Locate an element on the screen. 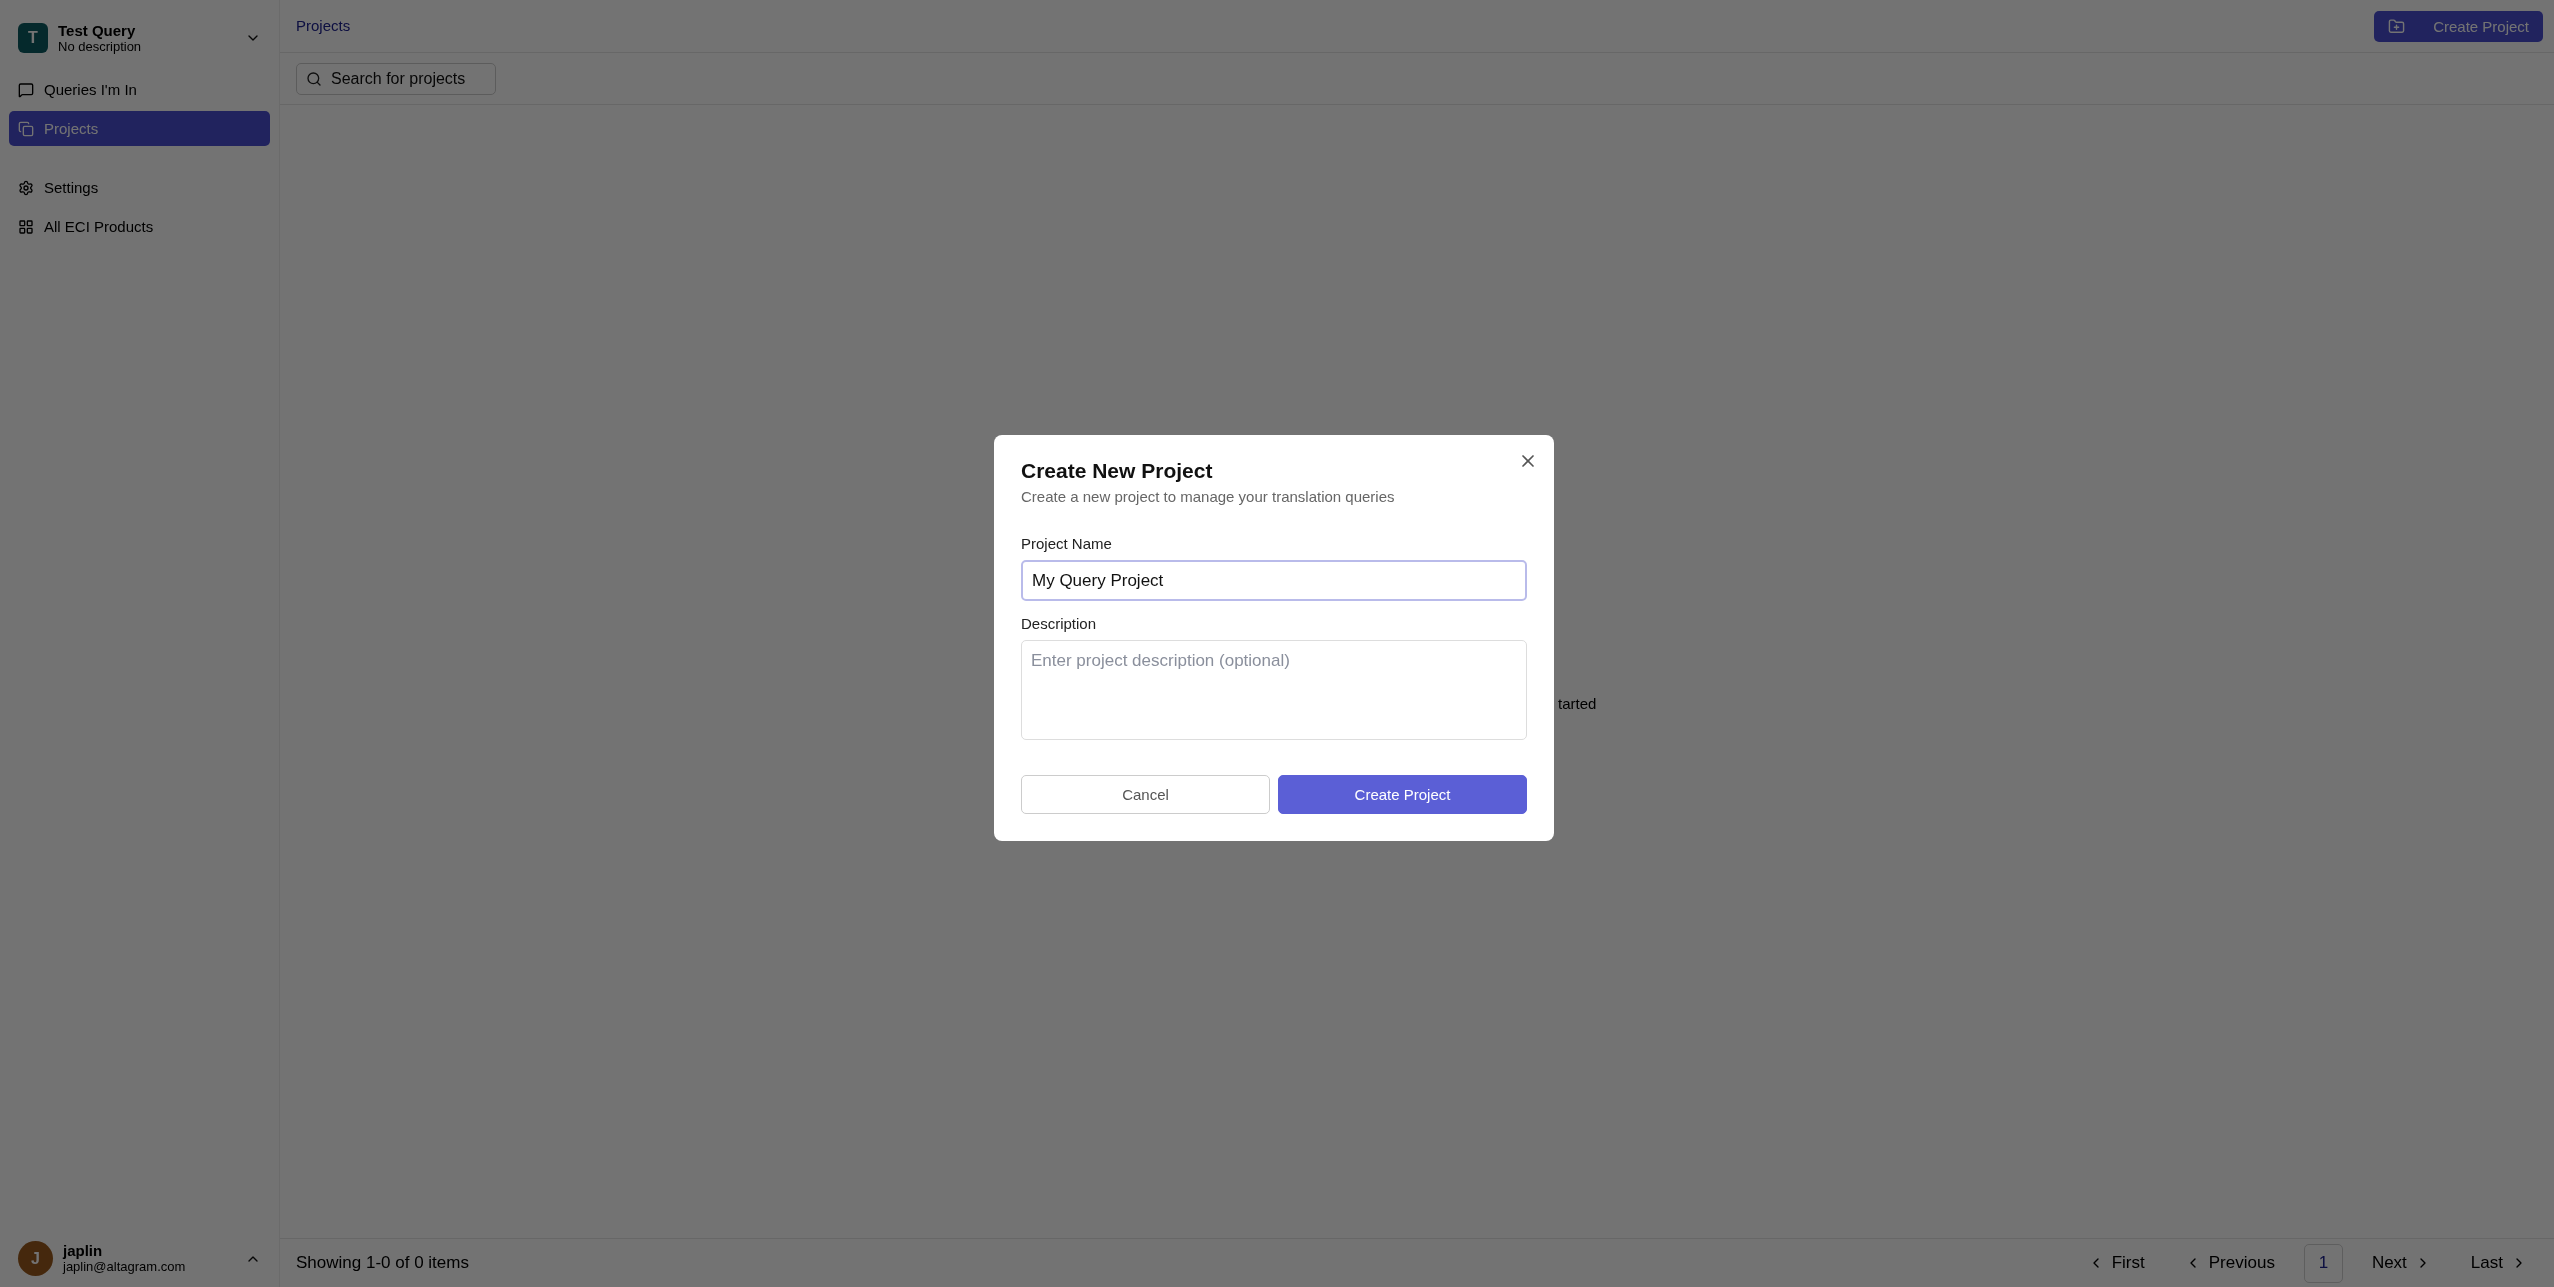  grid-icon is located at coordinates (26, 226).